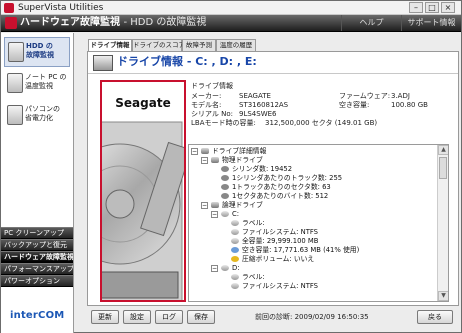 The height and width of the screenshot is (333, 462). Describe the element at coordinates (37, 269) in the screenshot. I see `category-performance: パフォーマンスアップ` at that location.